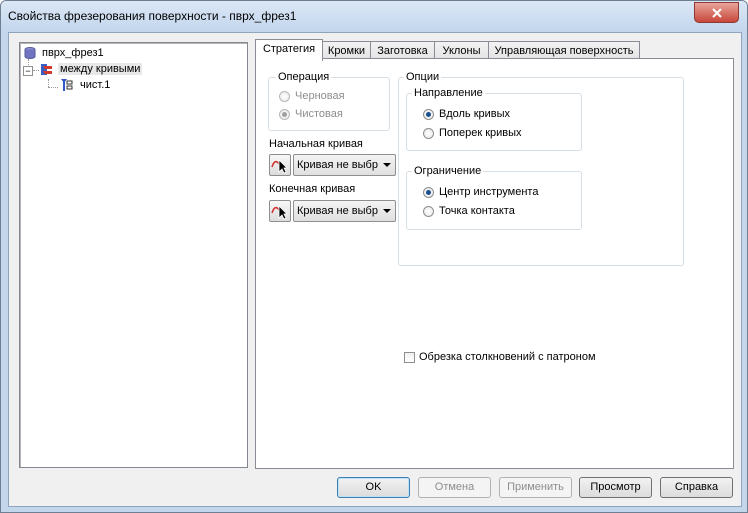 The height and width of the screenshot is (513, 748). I want to click on rough-radio-label: Черновая, so click(320, 96).